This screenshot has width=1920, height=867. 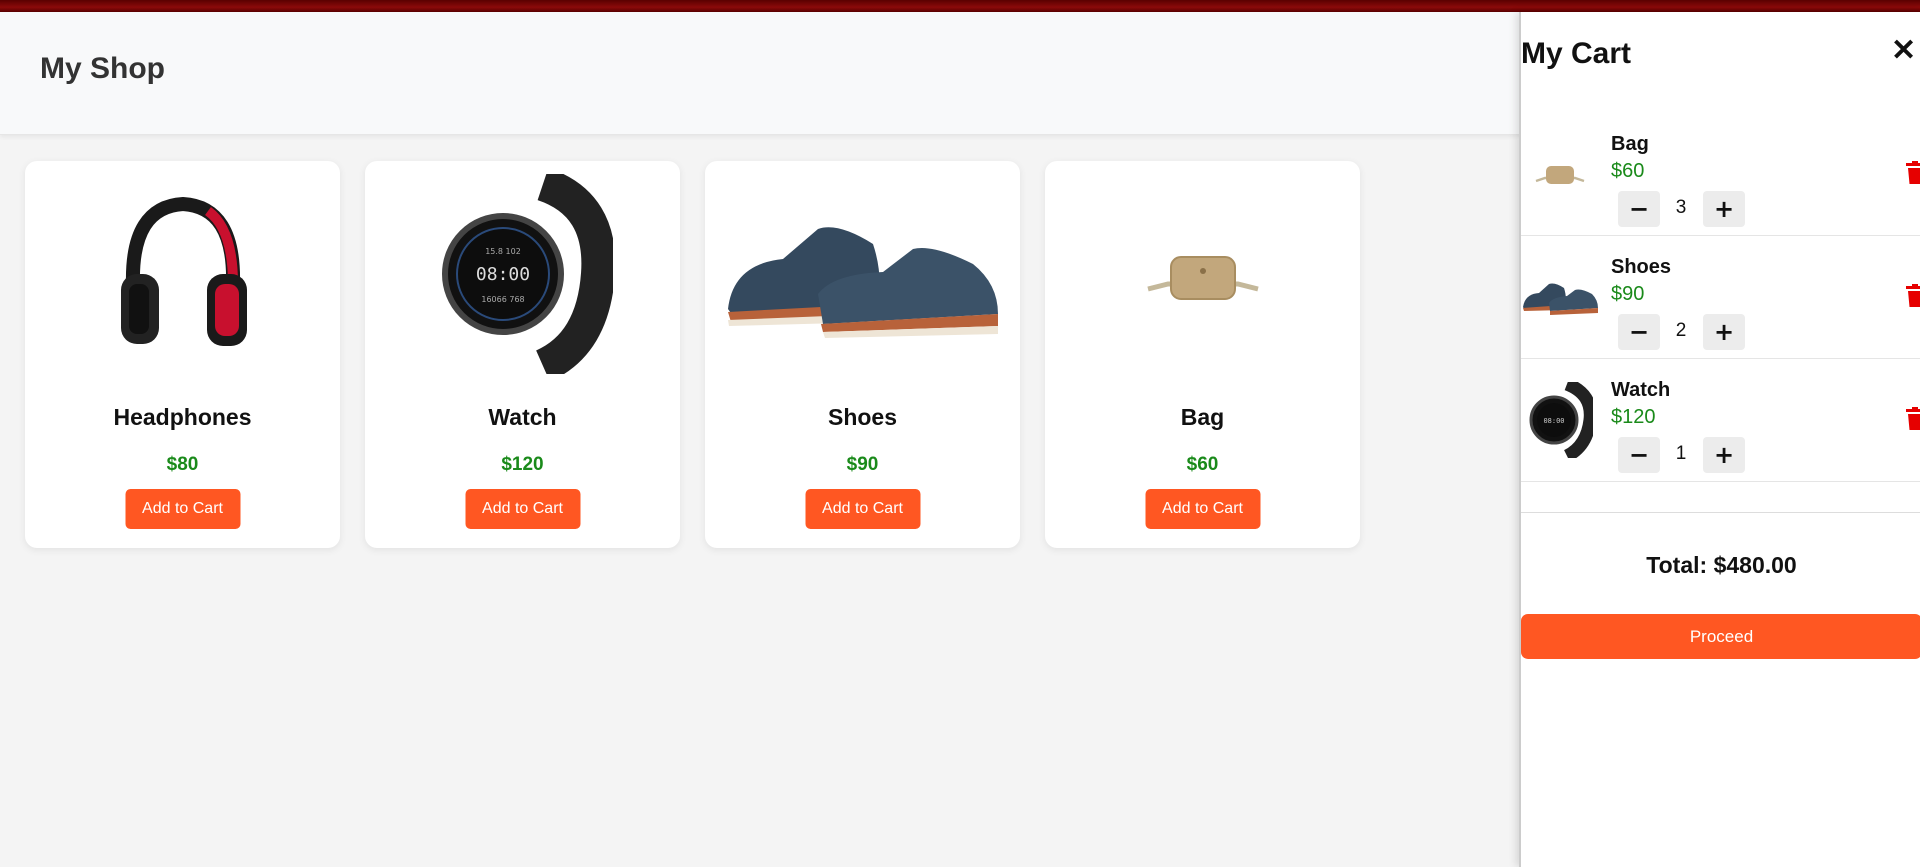 What do you see at coordinates (503, 251) in the screenshot?
I see `svg-text: 15.8 102` at bounding box center [503, 251].